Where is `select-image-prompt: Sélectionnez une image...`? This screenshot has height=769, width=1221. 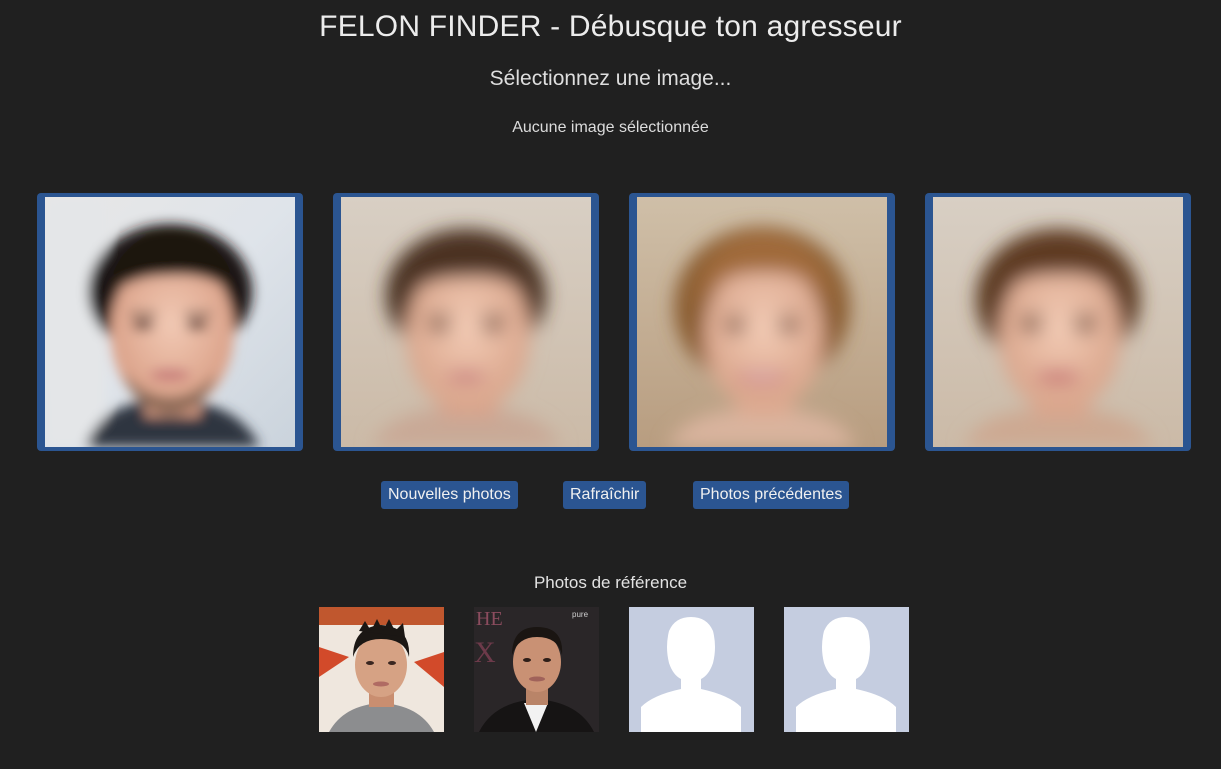 select-image-prompt: Sélectionnez une image... is located at coordinates (610, 79).